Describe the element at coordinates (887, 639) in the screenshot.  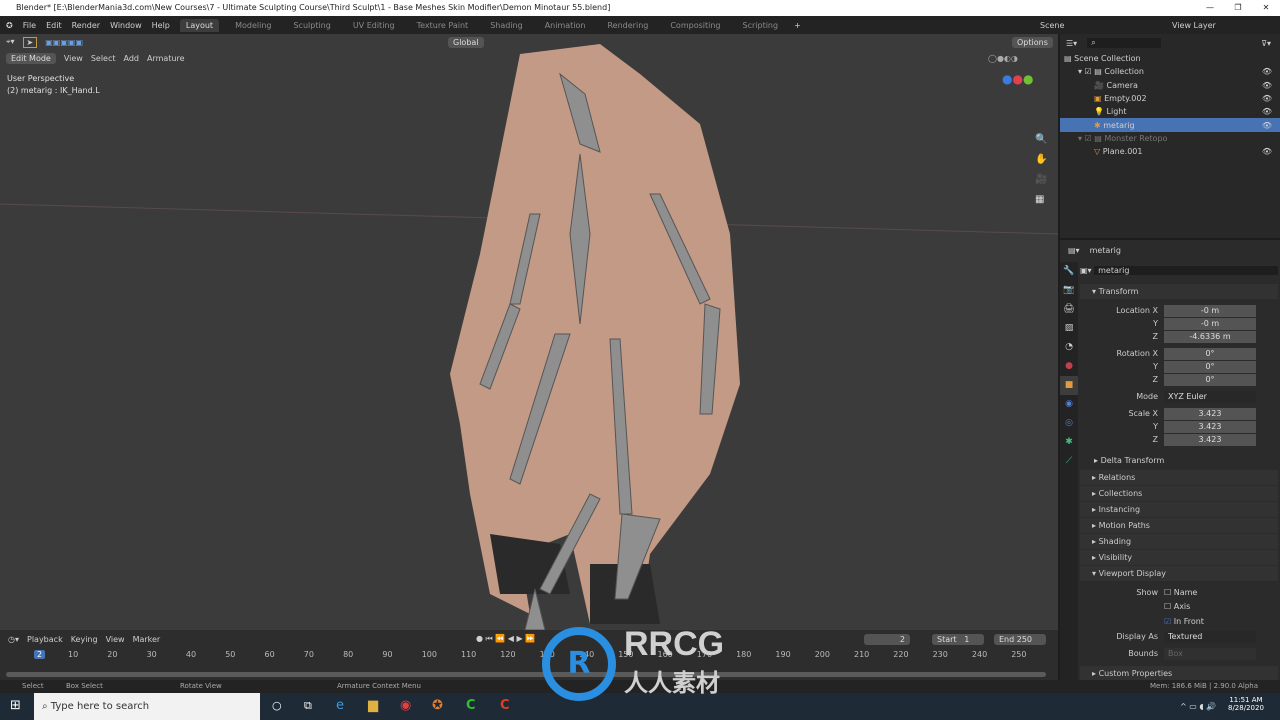
I see `current-frame-field: 2` at that location.